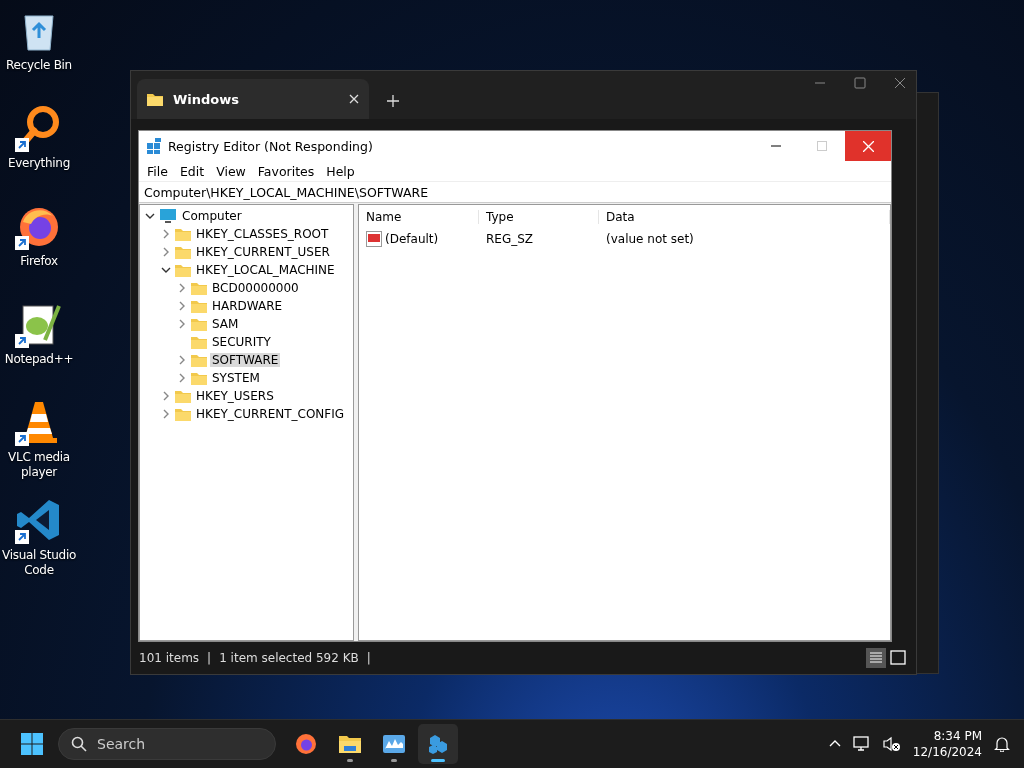  What do you see at coordinates (79, 744) in the screenshot?
I see `search-icon` at bounding box center [79, 744].